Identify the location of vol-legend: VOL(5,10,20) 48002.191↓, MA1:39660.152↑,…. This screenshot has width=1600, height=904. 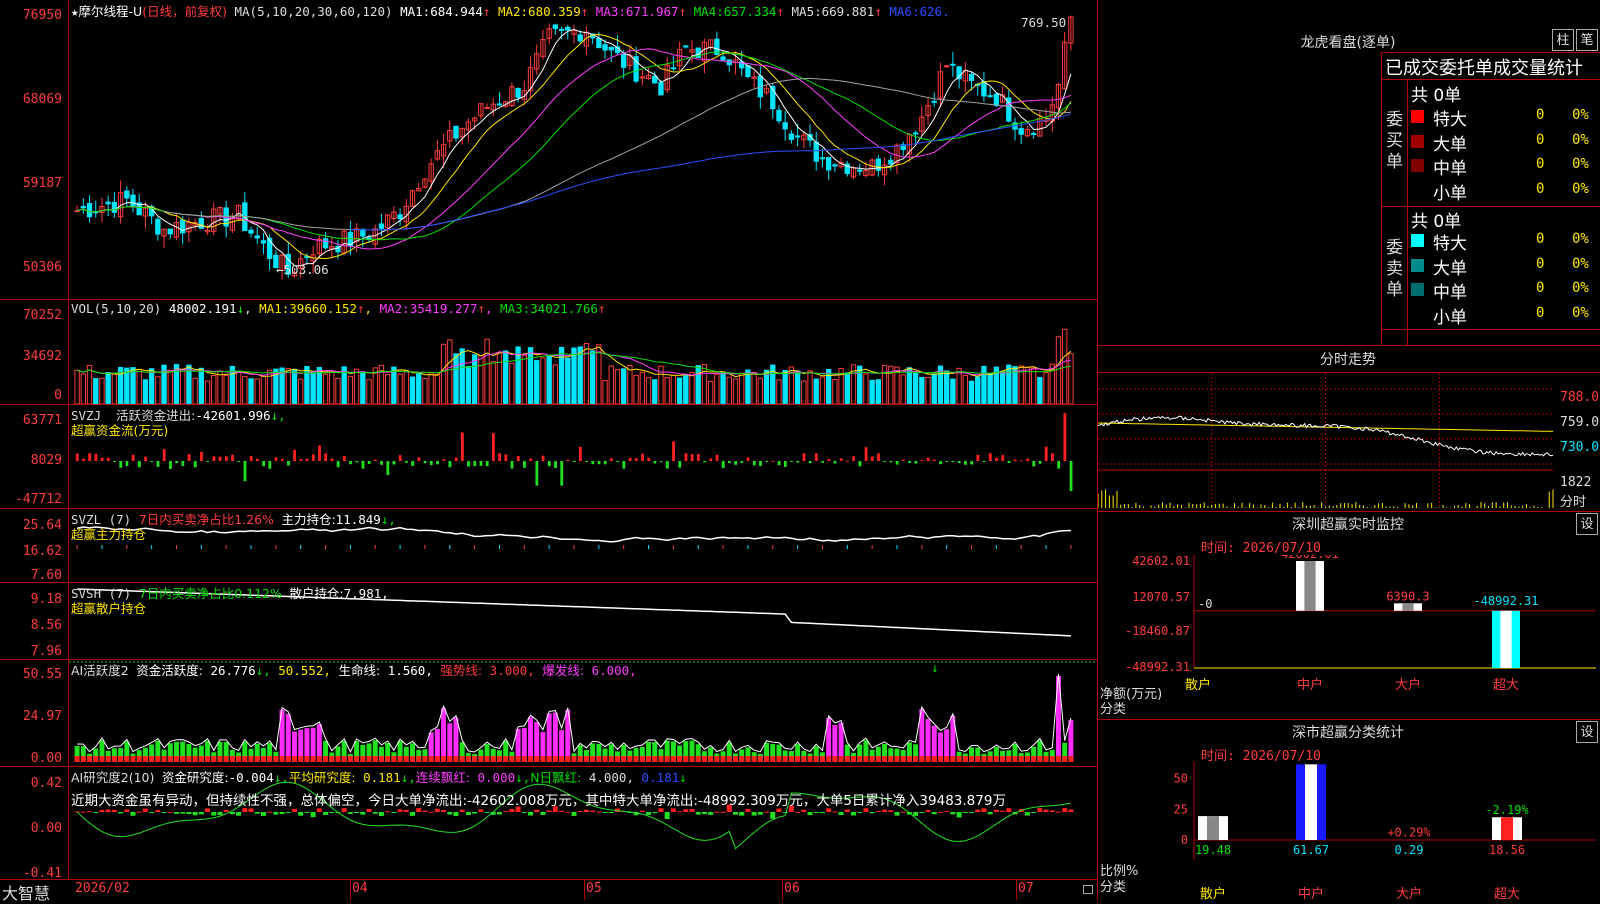
(338, 308).